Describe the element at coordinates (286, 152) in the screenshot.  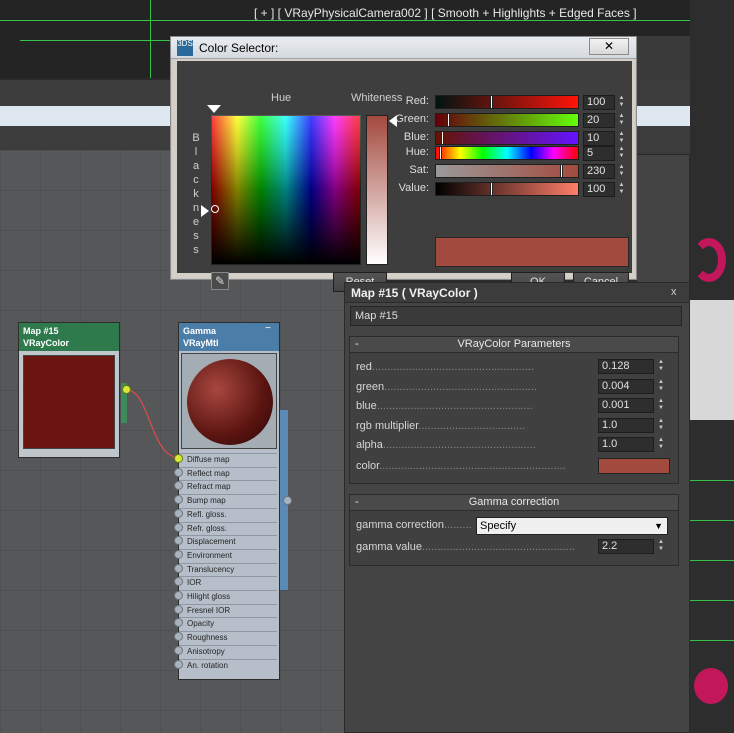
I see `hue-highlight` at that location.